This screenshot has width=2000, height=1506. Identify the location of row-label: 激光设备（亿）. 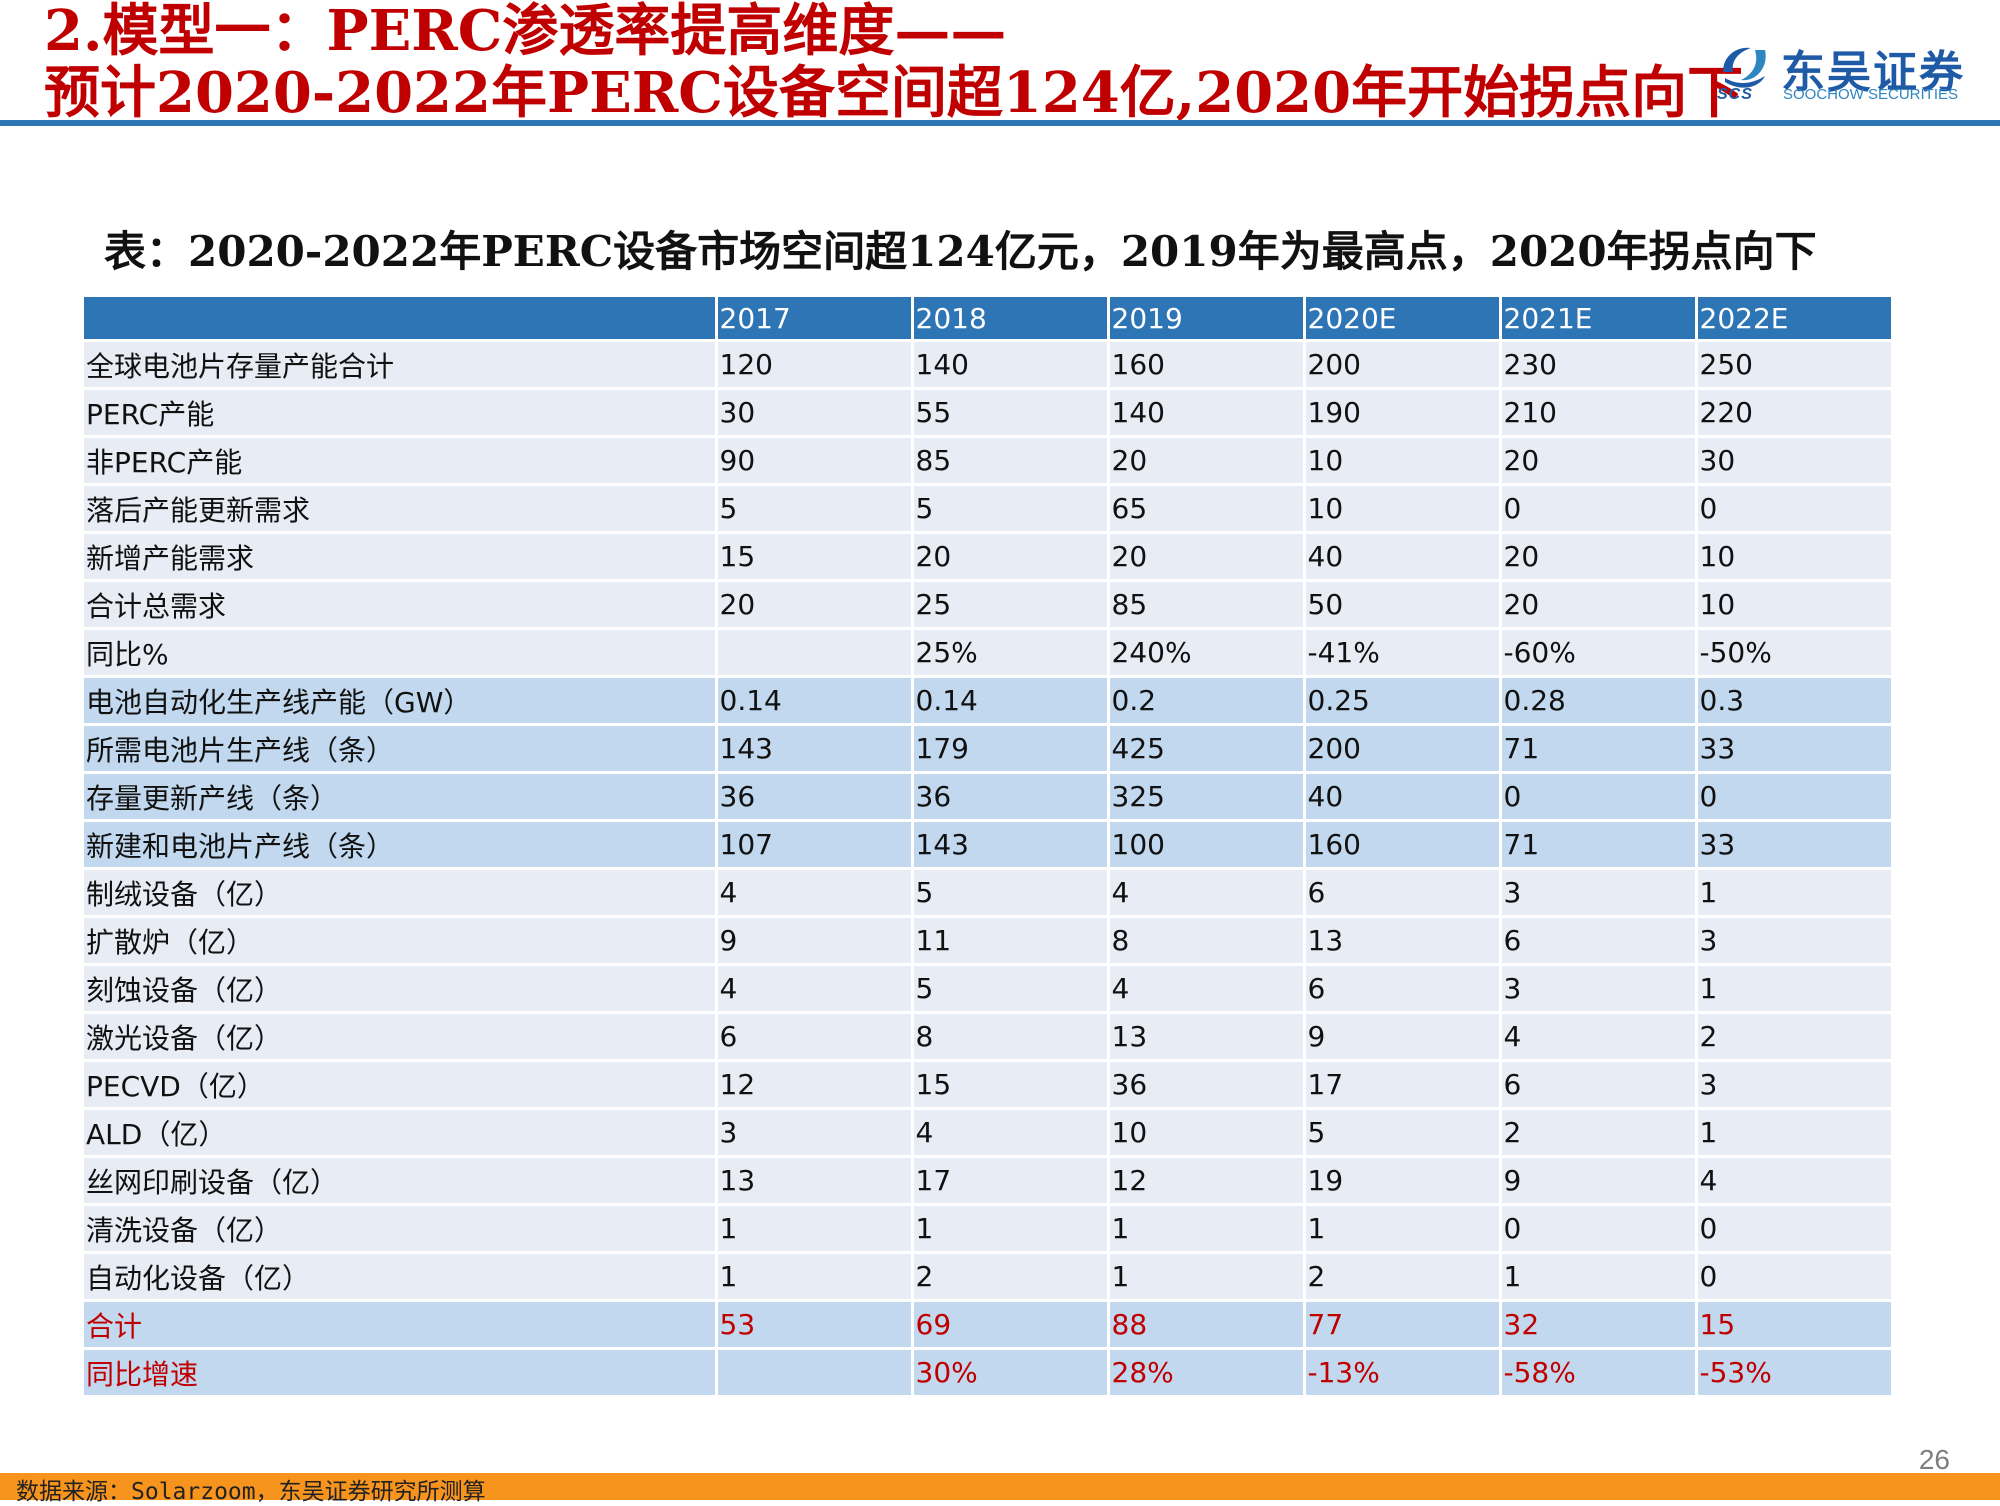
(401, 1037).